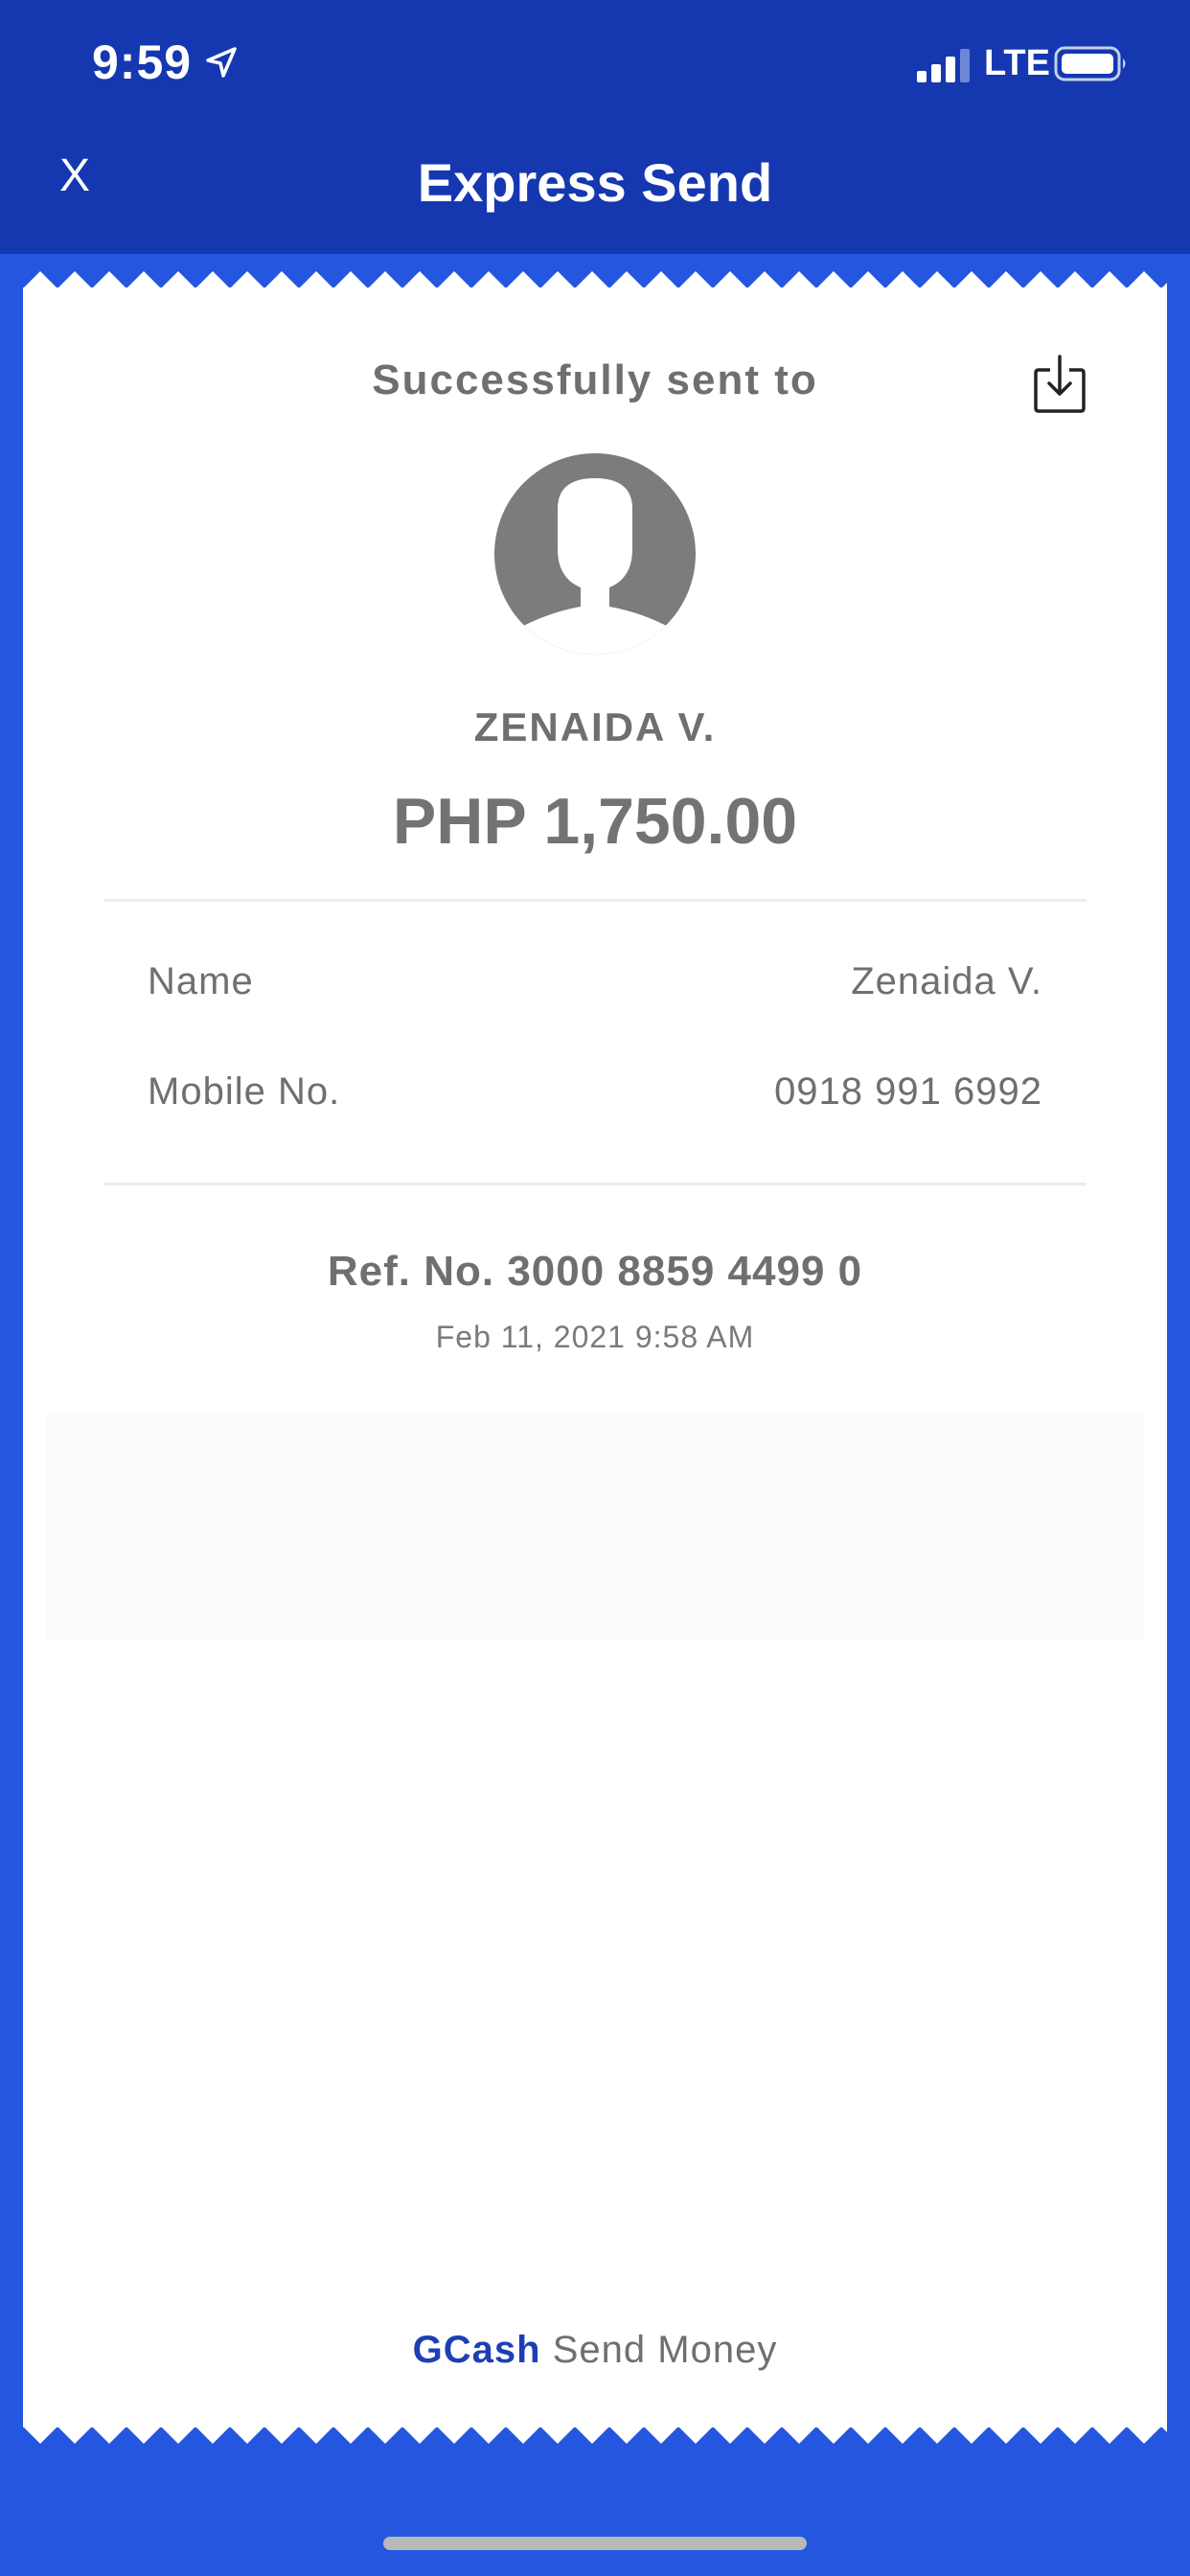 This screenshot has width=1190, height=2576. What do you see at coordinates (947, 981) in the screenshot?
I see `name-value: Zenaida V.` at bounding box center [947, 981].